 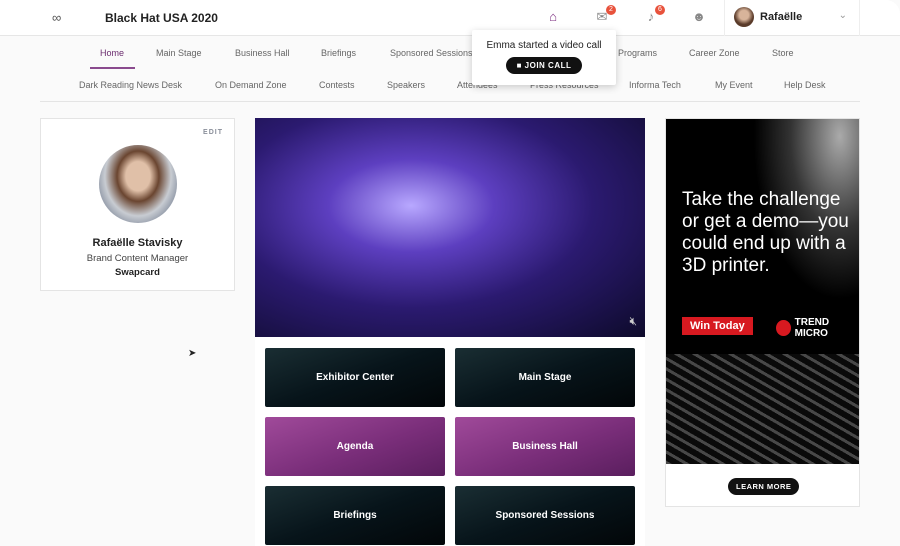 I want to click on profile-photo, so click(x=137, y=184).